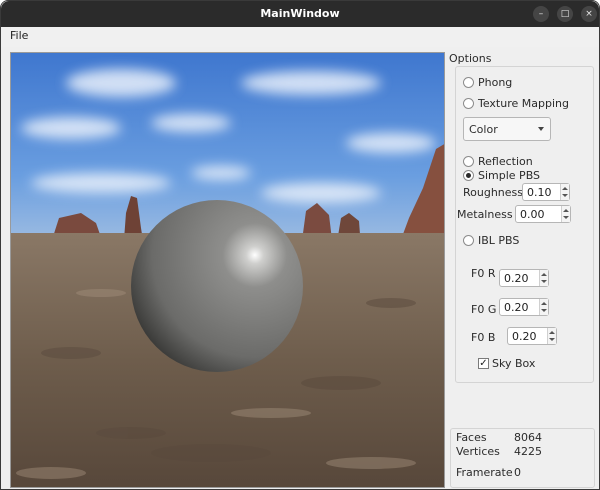  What do you see at coordinates (514, 363) in the screenshot?
I see `skybox-label: Sky Box` at bounding box center [514, 363].